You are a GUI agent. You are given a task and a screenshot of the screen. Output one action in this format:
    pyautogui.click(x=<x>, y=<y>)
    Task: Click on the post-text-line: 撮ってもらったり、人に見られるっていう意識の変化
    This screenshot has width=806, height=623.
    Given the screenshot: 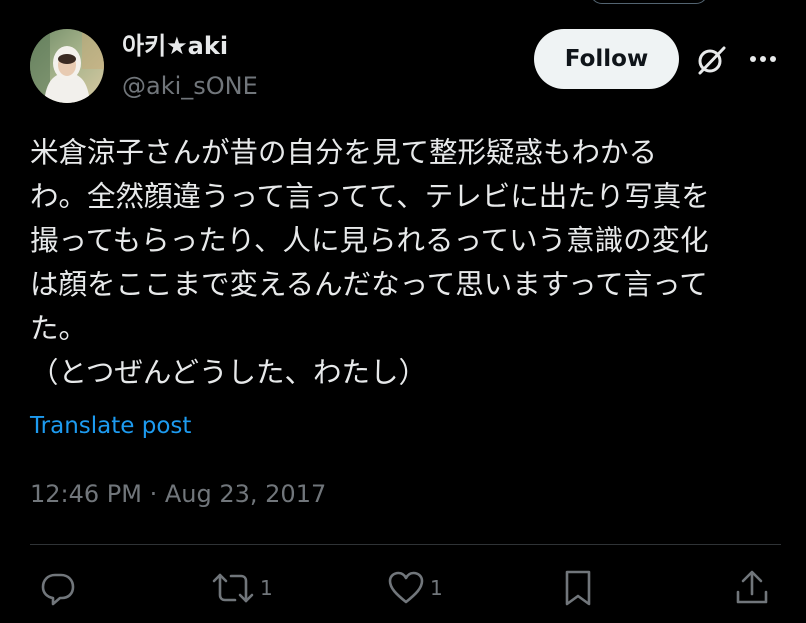 What is the action you would take?
    pyautogui.click(x=369, y=240)
    